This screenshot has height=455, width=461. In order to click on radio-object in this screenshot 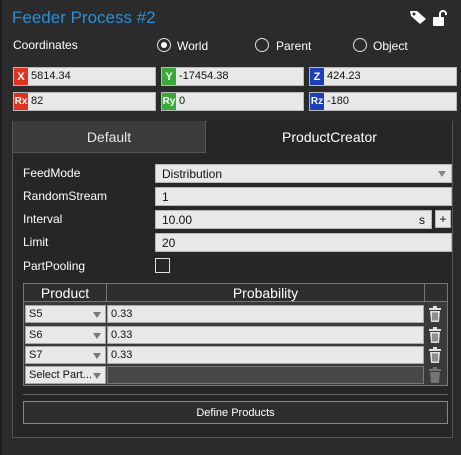, I will do `click(360, 45)`.